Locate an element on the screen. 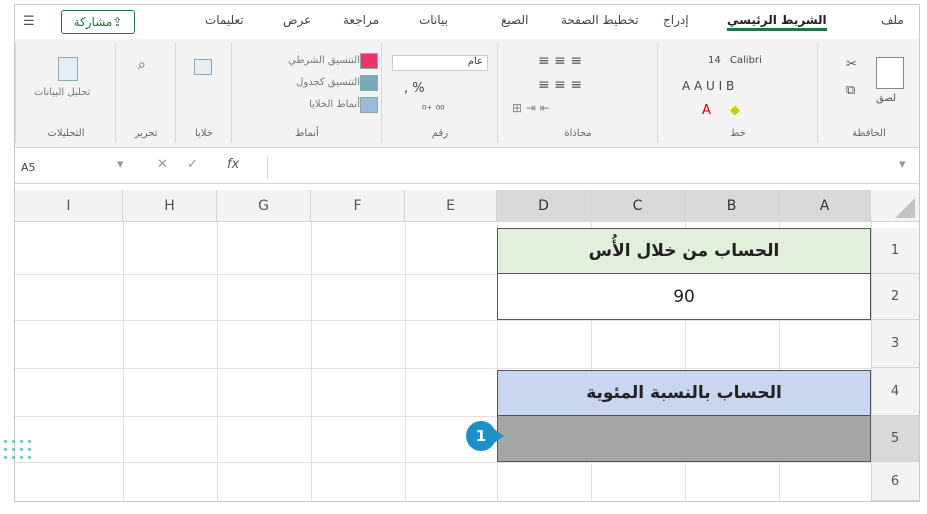 The image size is (927, 514). font-selectors: 14 Calibri is located at coordinates (748, 63).